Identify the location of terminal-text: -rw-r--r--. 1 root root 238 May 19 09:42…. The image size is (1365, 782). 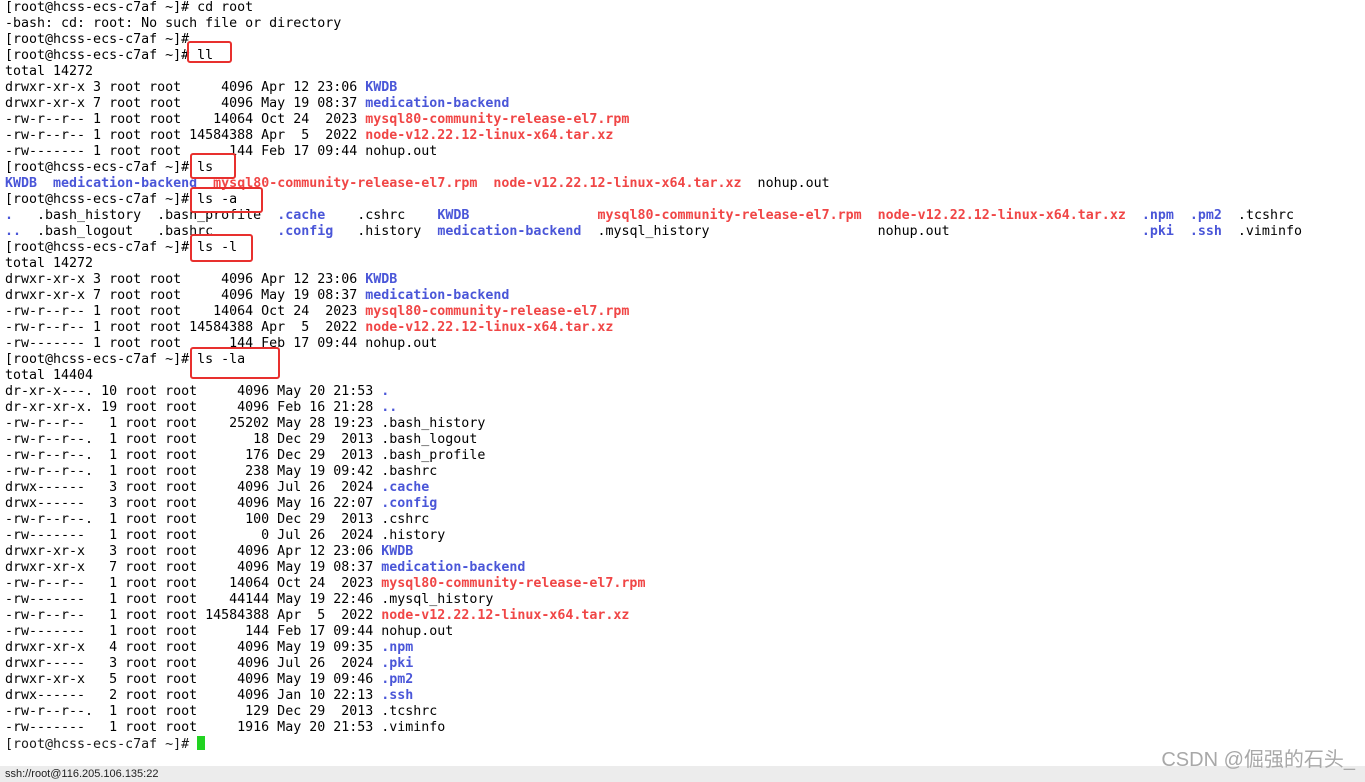
(221, 471).